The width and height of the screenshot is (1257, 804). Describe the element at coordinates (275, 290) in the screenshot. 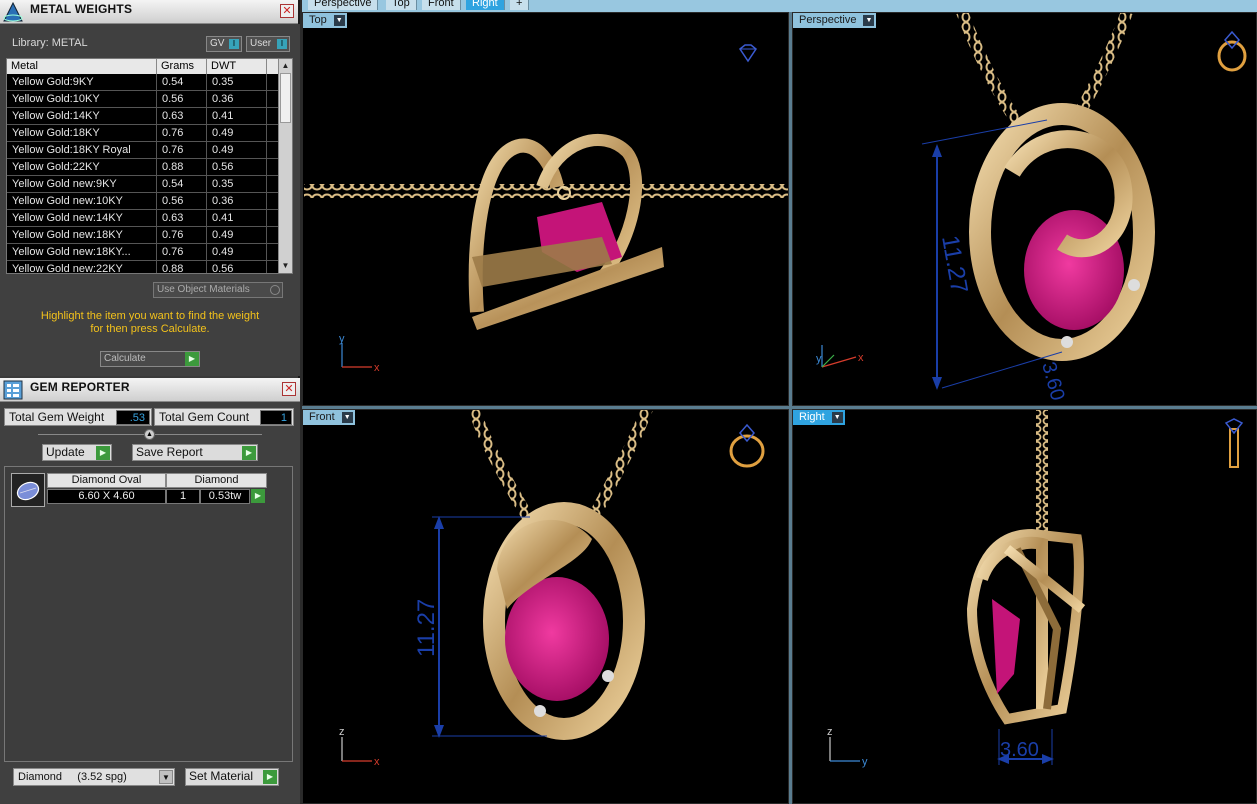

I see `checkbox-icon` at that location.